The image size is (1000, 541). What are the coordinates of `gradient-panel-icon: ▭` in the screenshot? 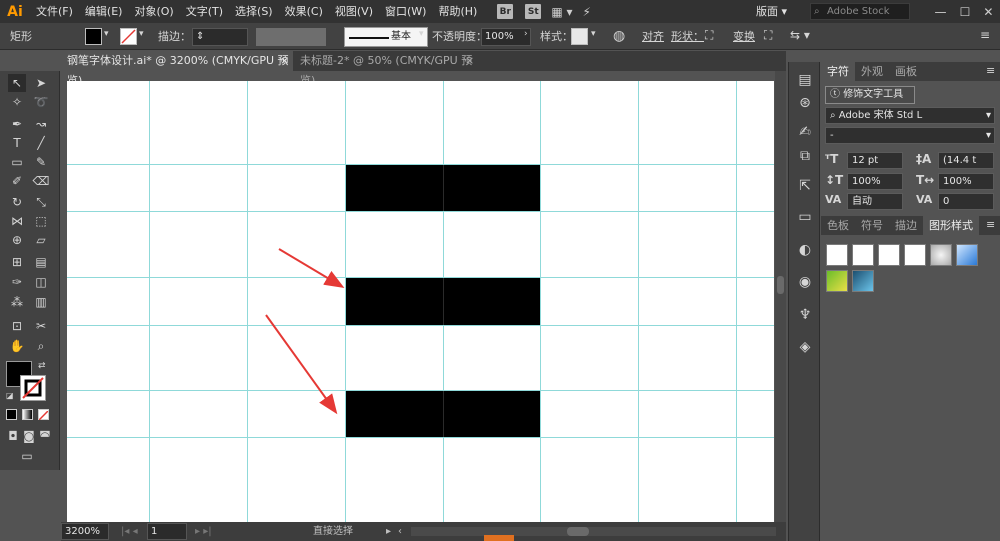 It's located at (805, 217).